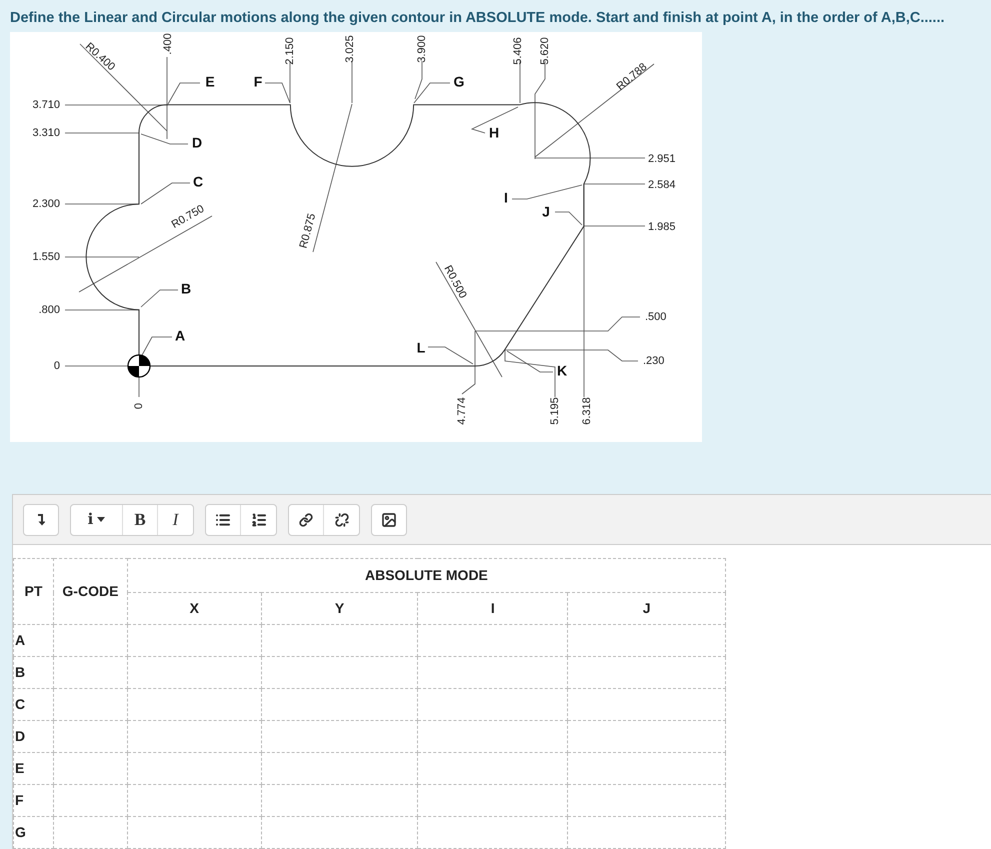  I want to click on dimension-label: 3.025, so click(350, 49).